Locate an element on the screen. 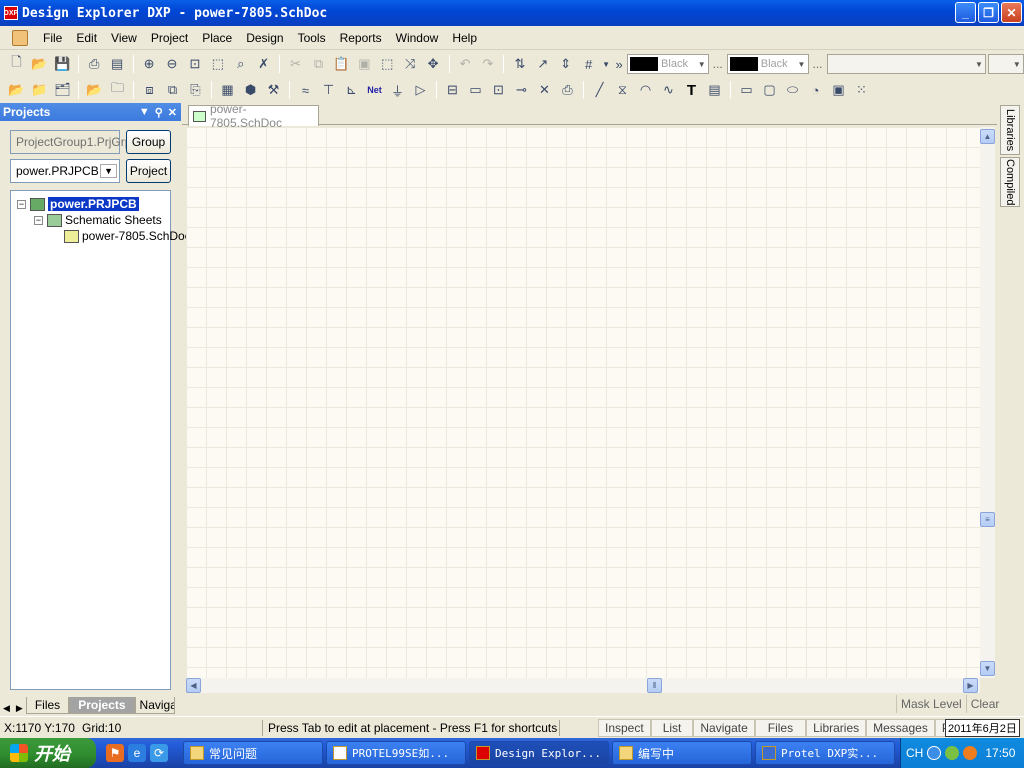 This screenshot has width=1024, height=768. move-icon: ✥ is located at coordinates (433, 64).